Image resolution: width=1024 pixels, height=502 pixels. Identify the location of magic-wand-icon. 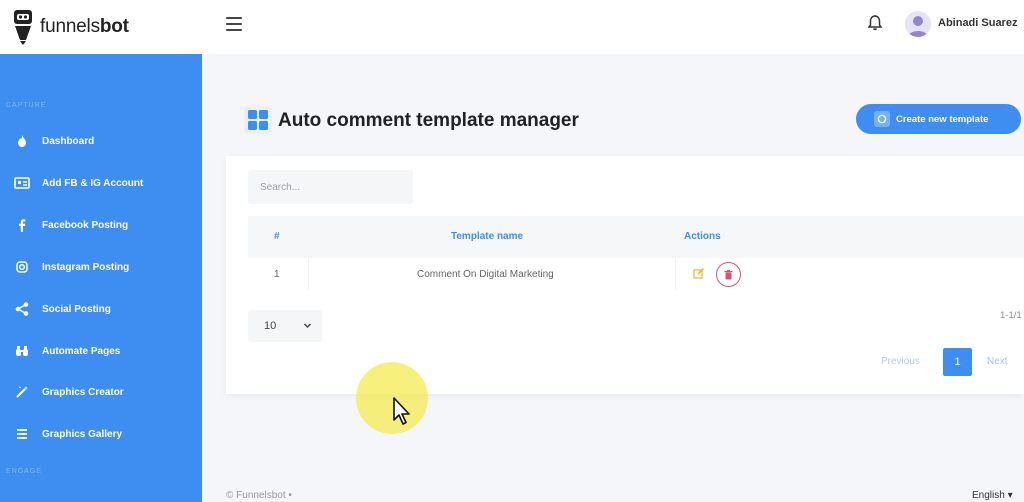
(22, 392).